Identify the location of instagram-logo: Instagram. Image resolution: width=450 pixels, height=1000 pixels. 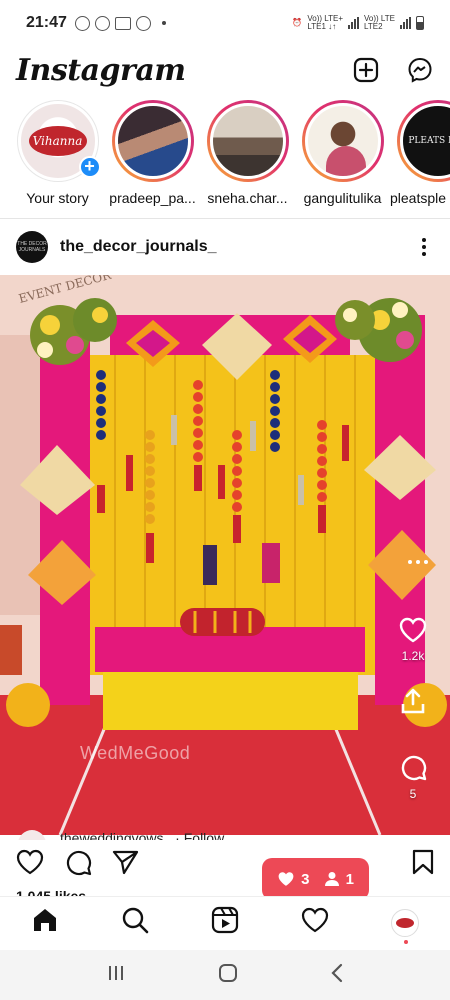
(101, 70).